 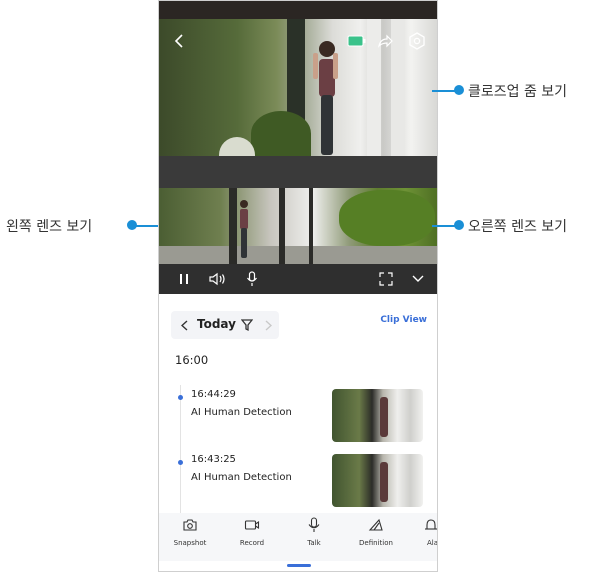 I want to click on talk-label: Talk, so click(x=314, y=543).